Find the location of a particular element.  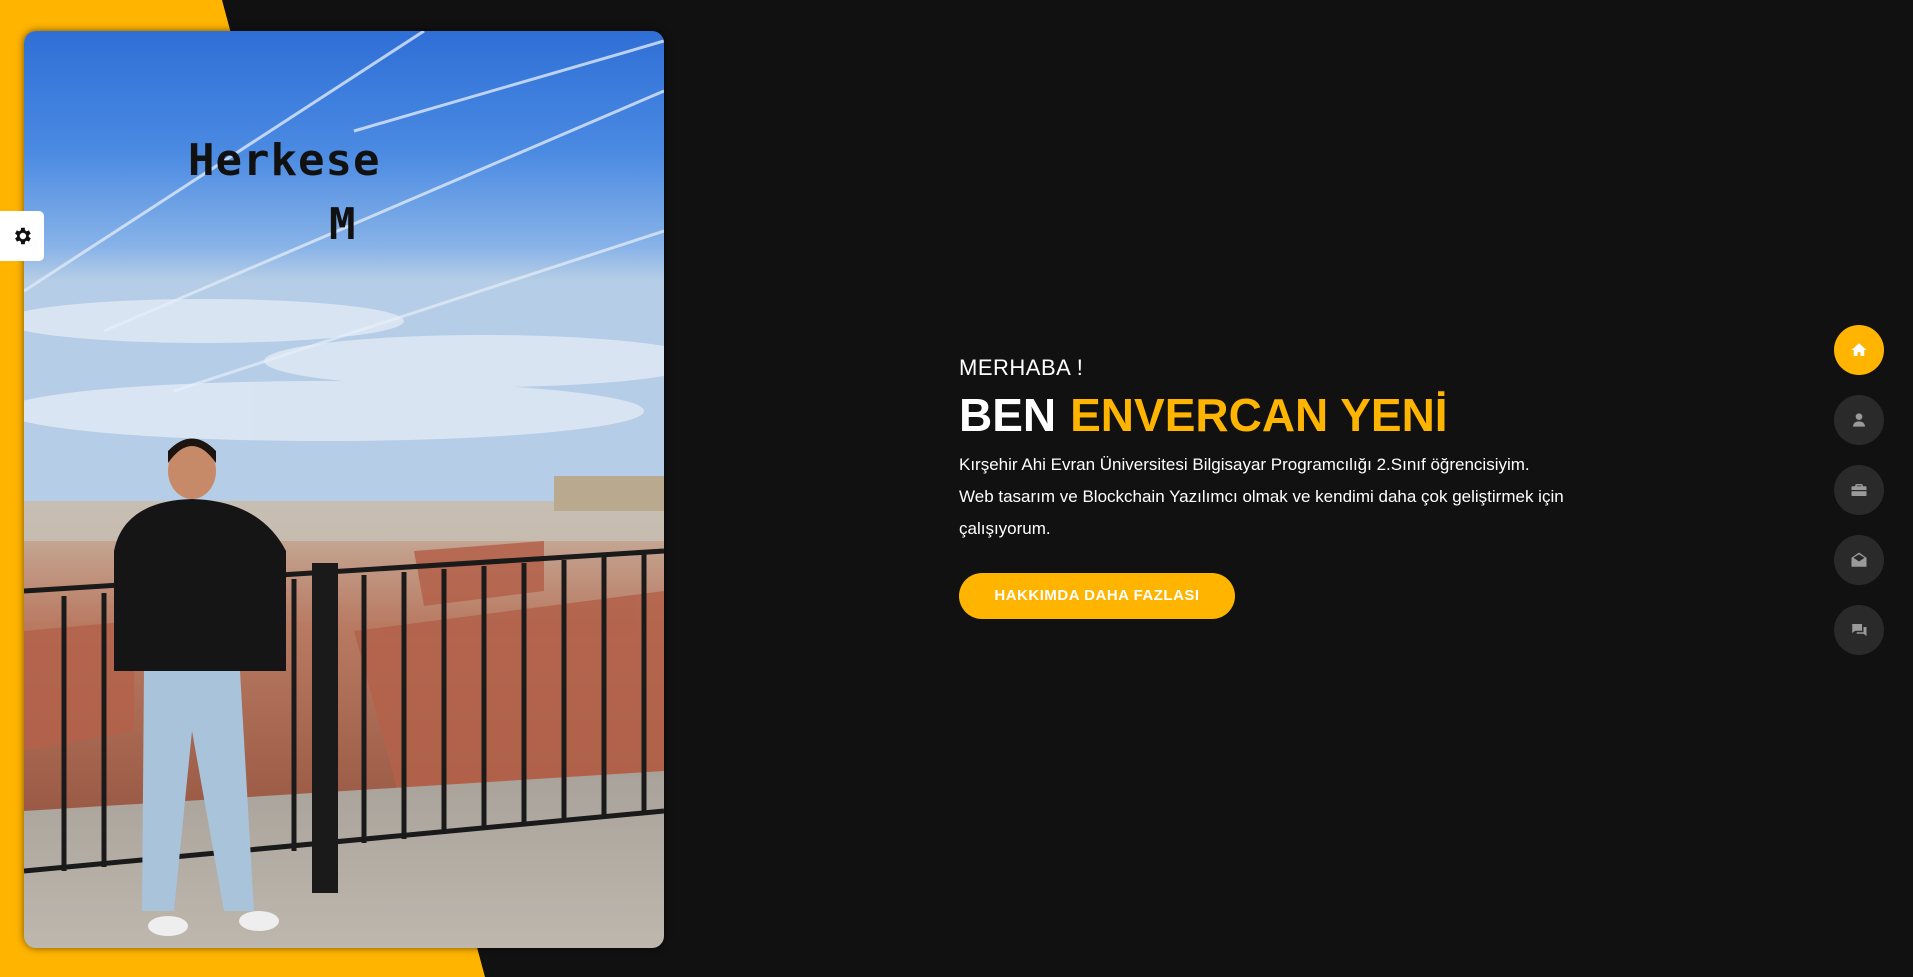

nav-home-button is located at coordinates (1859, 350).